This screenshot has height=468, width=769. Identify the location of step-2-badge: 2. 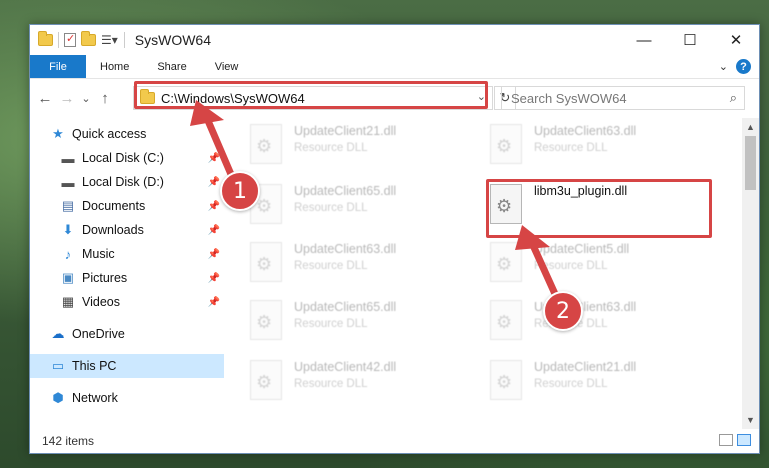
(563, 311).